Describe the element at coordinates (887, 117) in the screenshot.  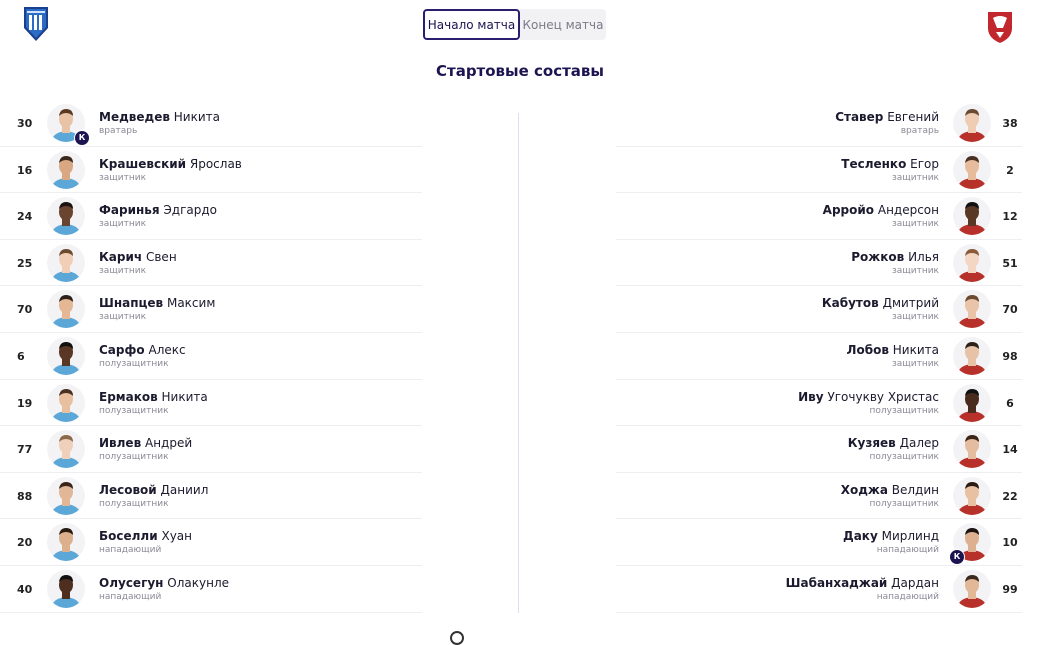
I see `player-name: Ставер Евгений` at that location.